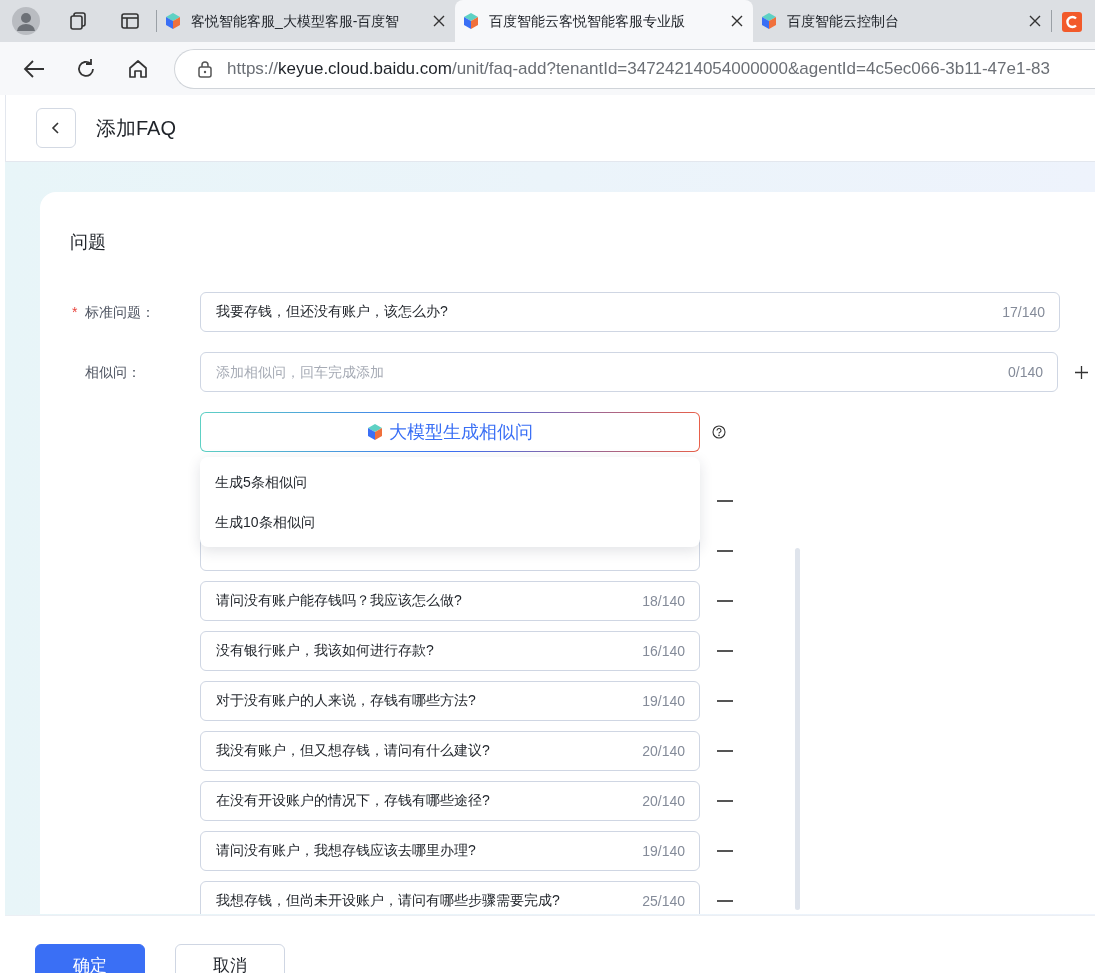  I want to click on menu-item: 生成5条相似问, so click(450, 482).